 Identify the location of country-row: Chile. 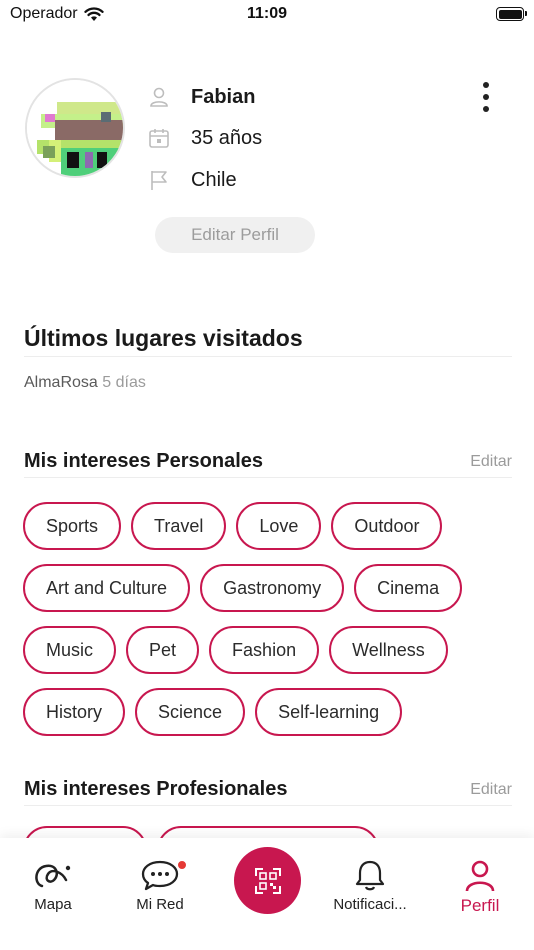
(192, 180).